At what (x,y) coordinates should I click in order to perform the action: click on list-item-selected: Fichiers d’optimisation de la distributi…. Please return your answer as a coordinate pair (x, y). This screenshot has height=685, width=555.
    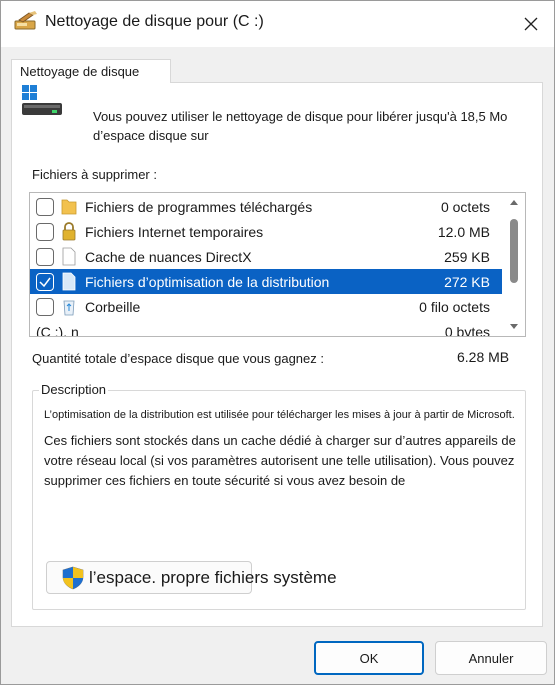
    Looking at the image, I should click on (266, 281).